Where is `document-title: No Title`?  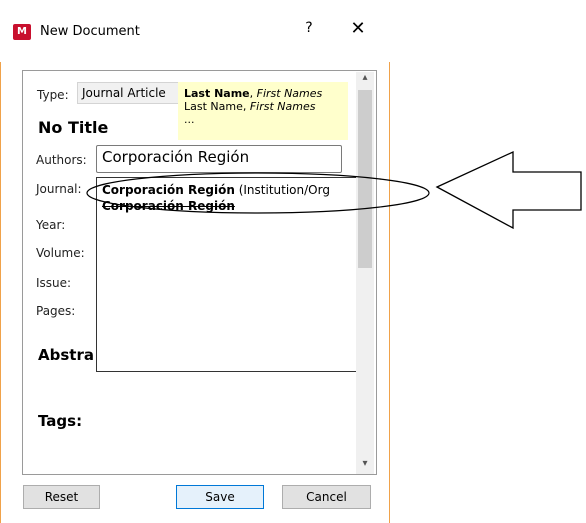
document-title: No Title is located at coordinates (73, 127).